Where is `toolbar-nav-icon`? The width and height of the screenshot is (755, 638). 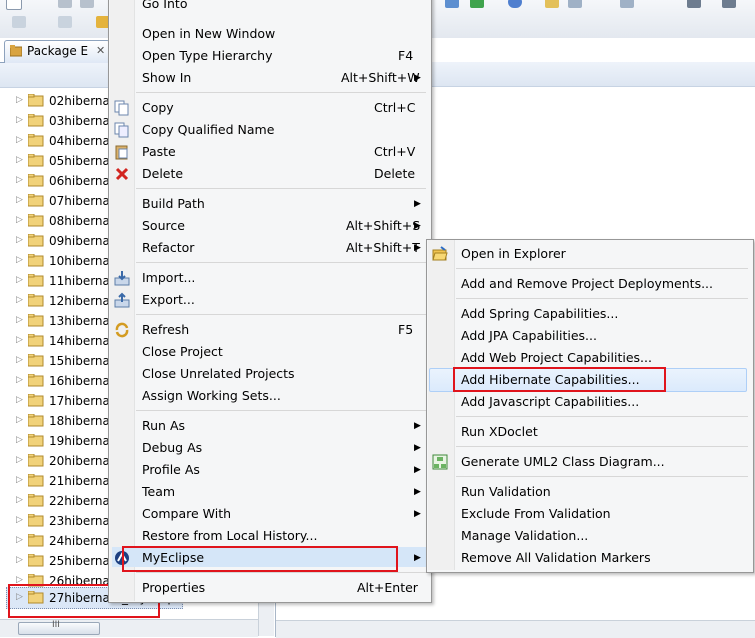 toolbar-nav-icon is located at coordinates (65, 22).